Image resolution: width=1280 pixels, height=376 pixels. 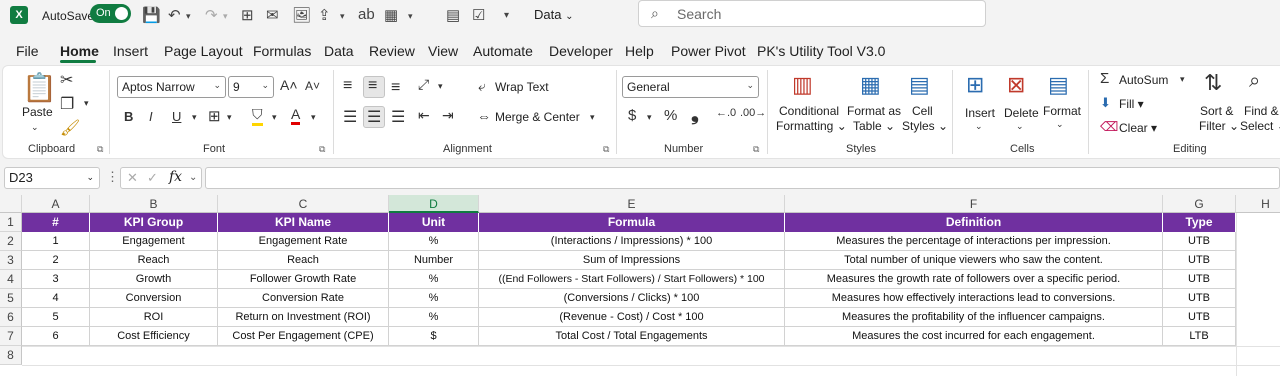 What do you see at coordinates (171, 87) in the screenshot?
I see `font-name-select: Aptos Narrow ⌄` at bounding box center [171, 87].